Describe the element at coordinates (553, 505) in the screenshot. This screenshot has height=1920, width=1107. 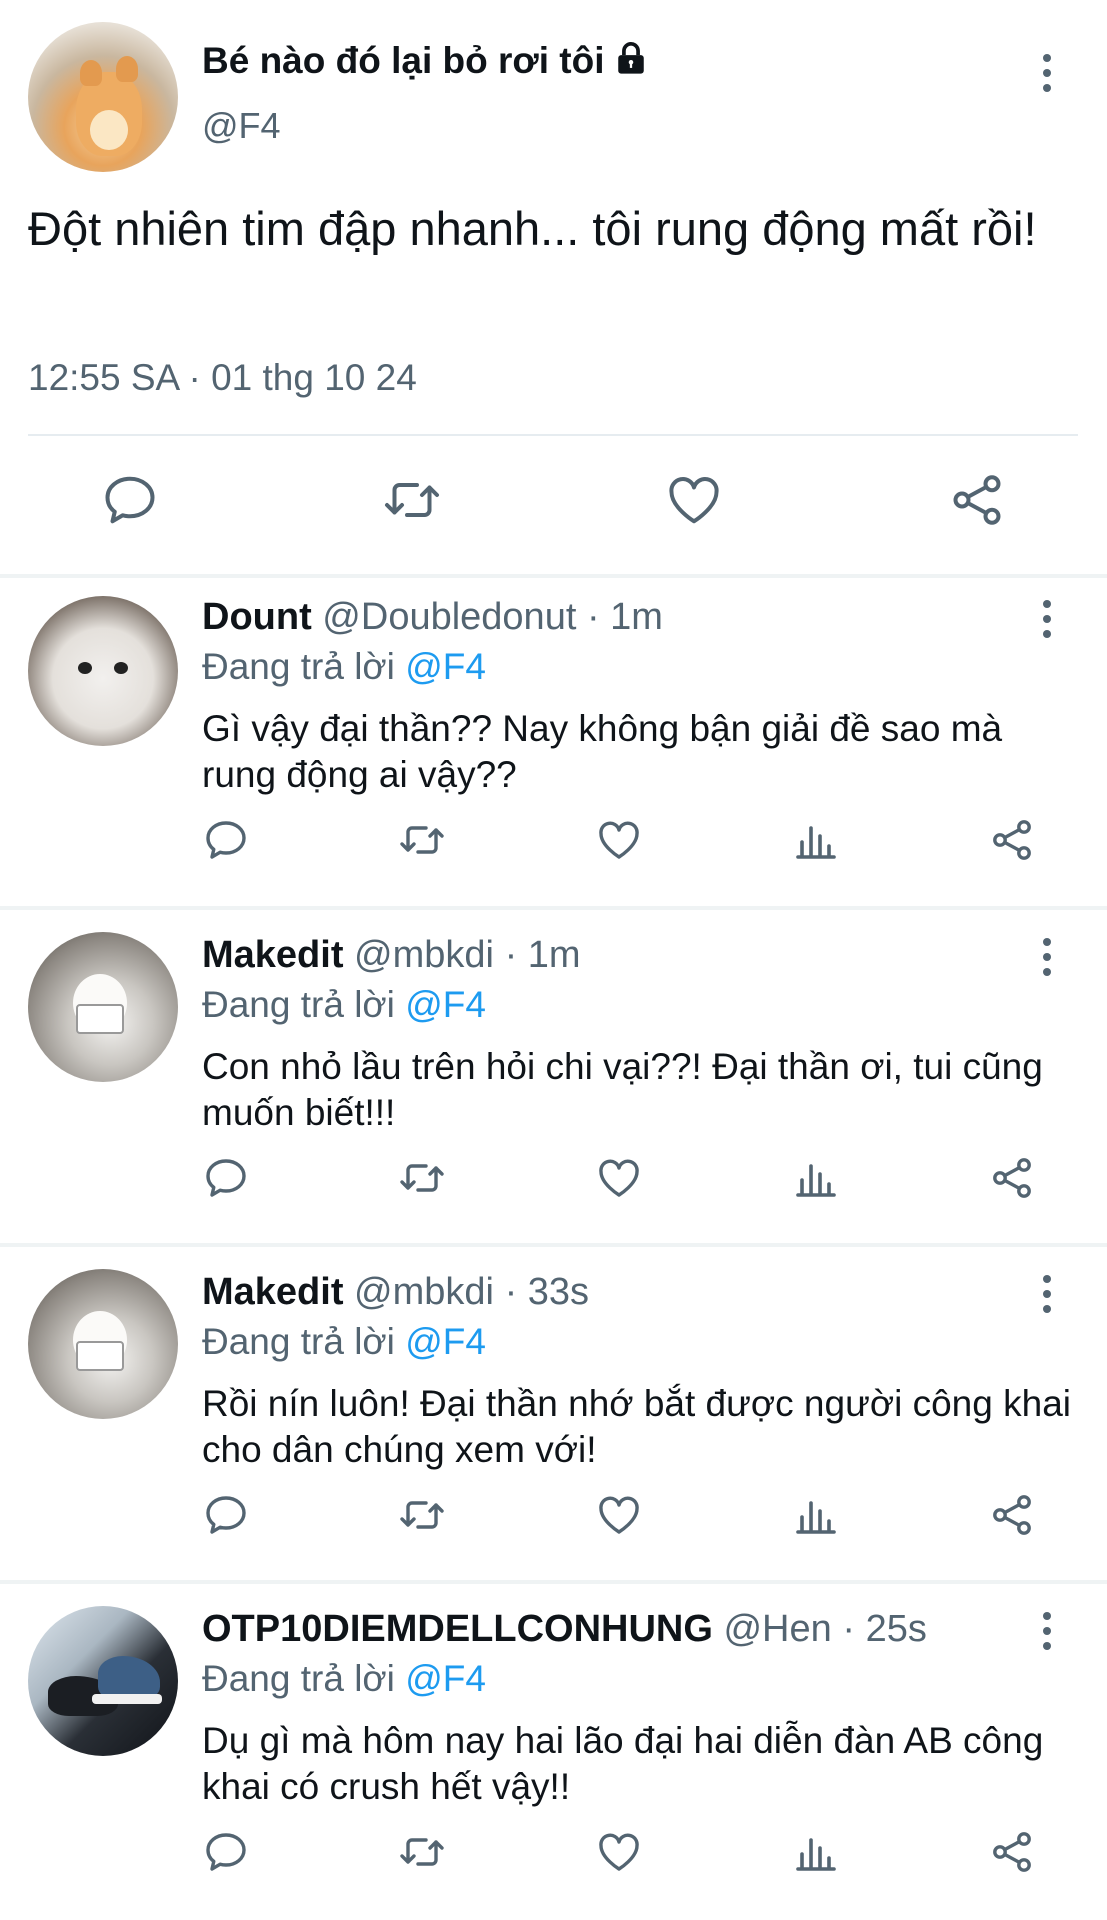
I see `tweet-action-bar` at that location.